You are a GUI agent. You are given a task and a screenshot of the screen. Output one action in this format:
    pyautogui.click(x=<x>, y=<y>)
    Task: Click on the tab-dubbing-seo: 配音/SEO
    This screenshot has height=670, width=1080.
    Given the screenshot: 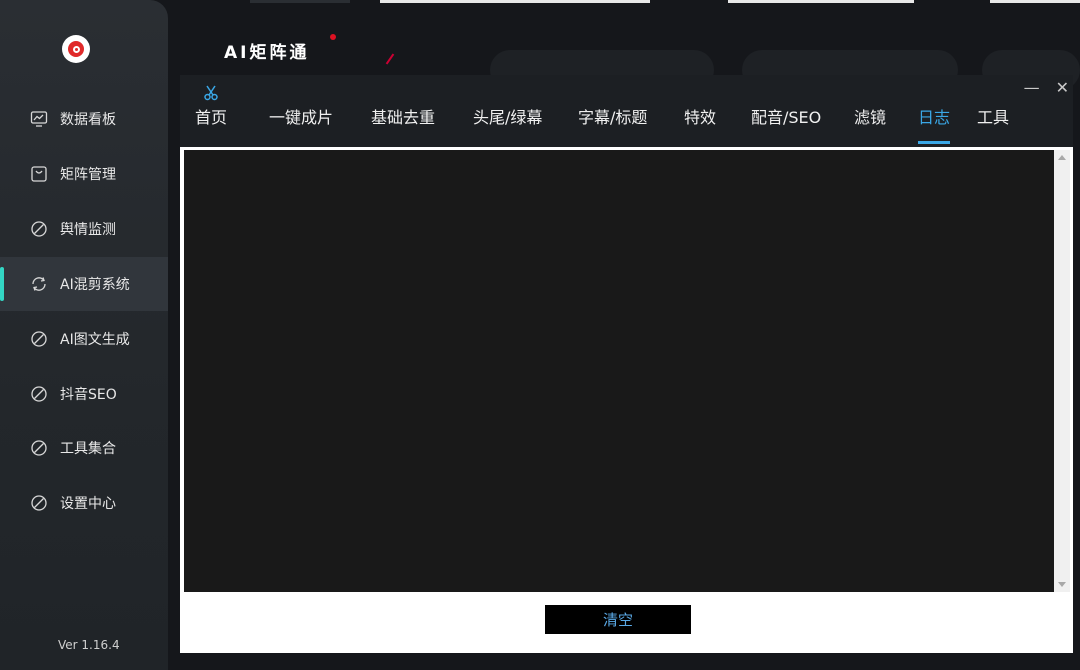 What is the action you would take?
    pyautogui.click(x=786, y=125)
    